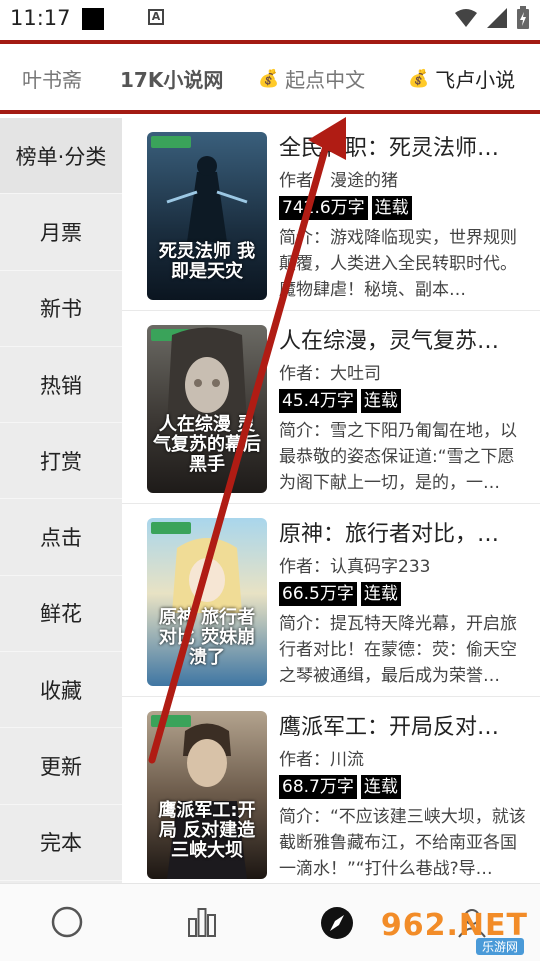 The width and height of the screenshot is (540, 961). I want to click on cover-title: 原神 旅行者对比 荧妹崩溃了, so click(207, 637).